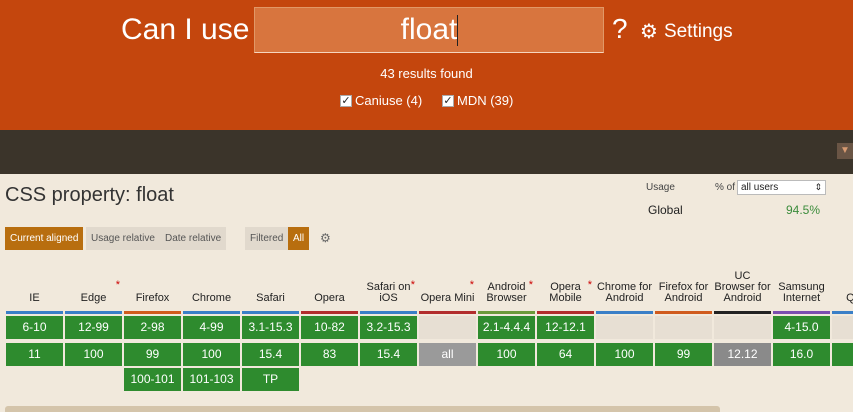  What do you see at coordinates (801, 292) in the screenshot?
I see `browser-name: Samsung Internet` at bounding box center [801, 292].